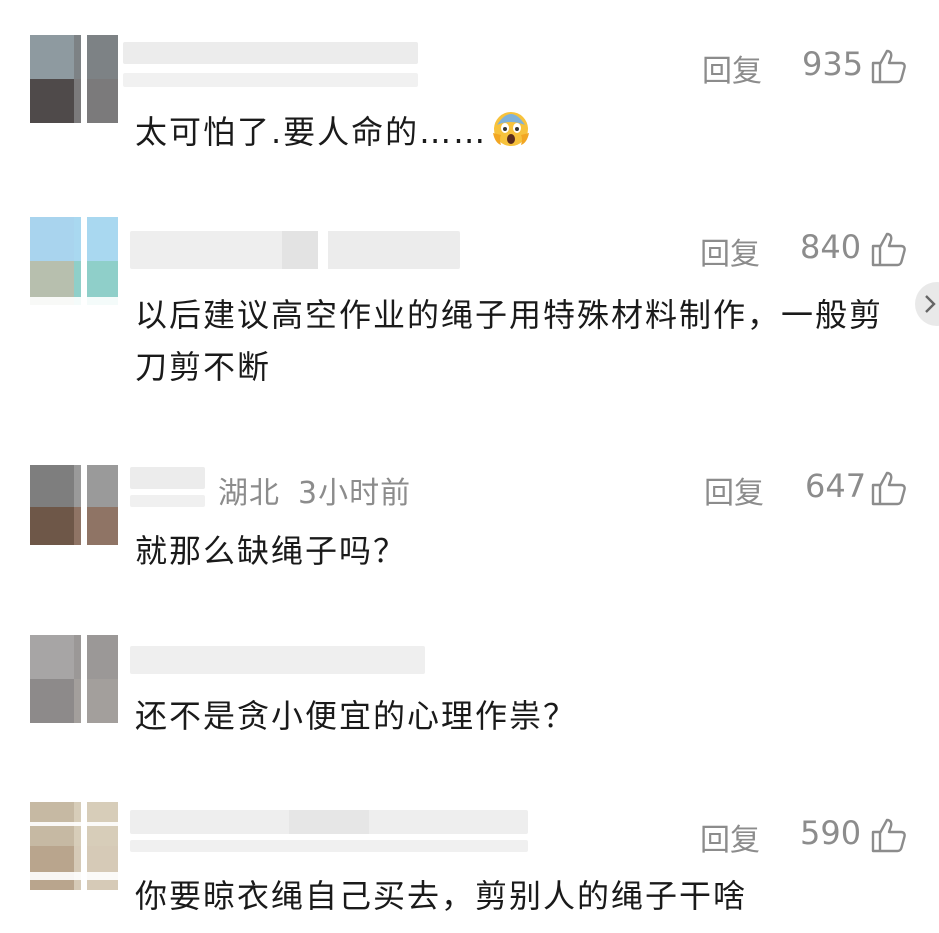 The height and width of the screenshot is (933, 939). What do you see at coordinates (511, 129) in the screenshot?
I see `scream-emoji-icon` at bounding box center [511, 129].